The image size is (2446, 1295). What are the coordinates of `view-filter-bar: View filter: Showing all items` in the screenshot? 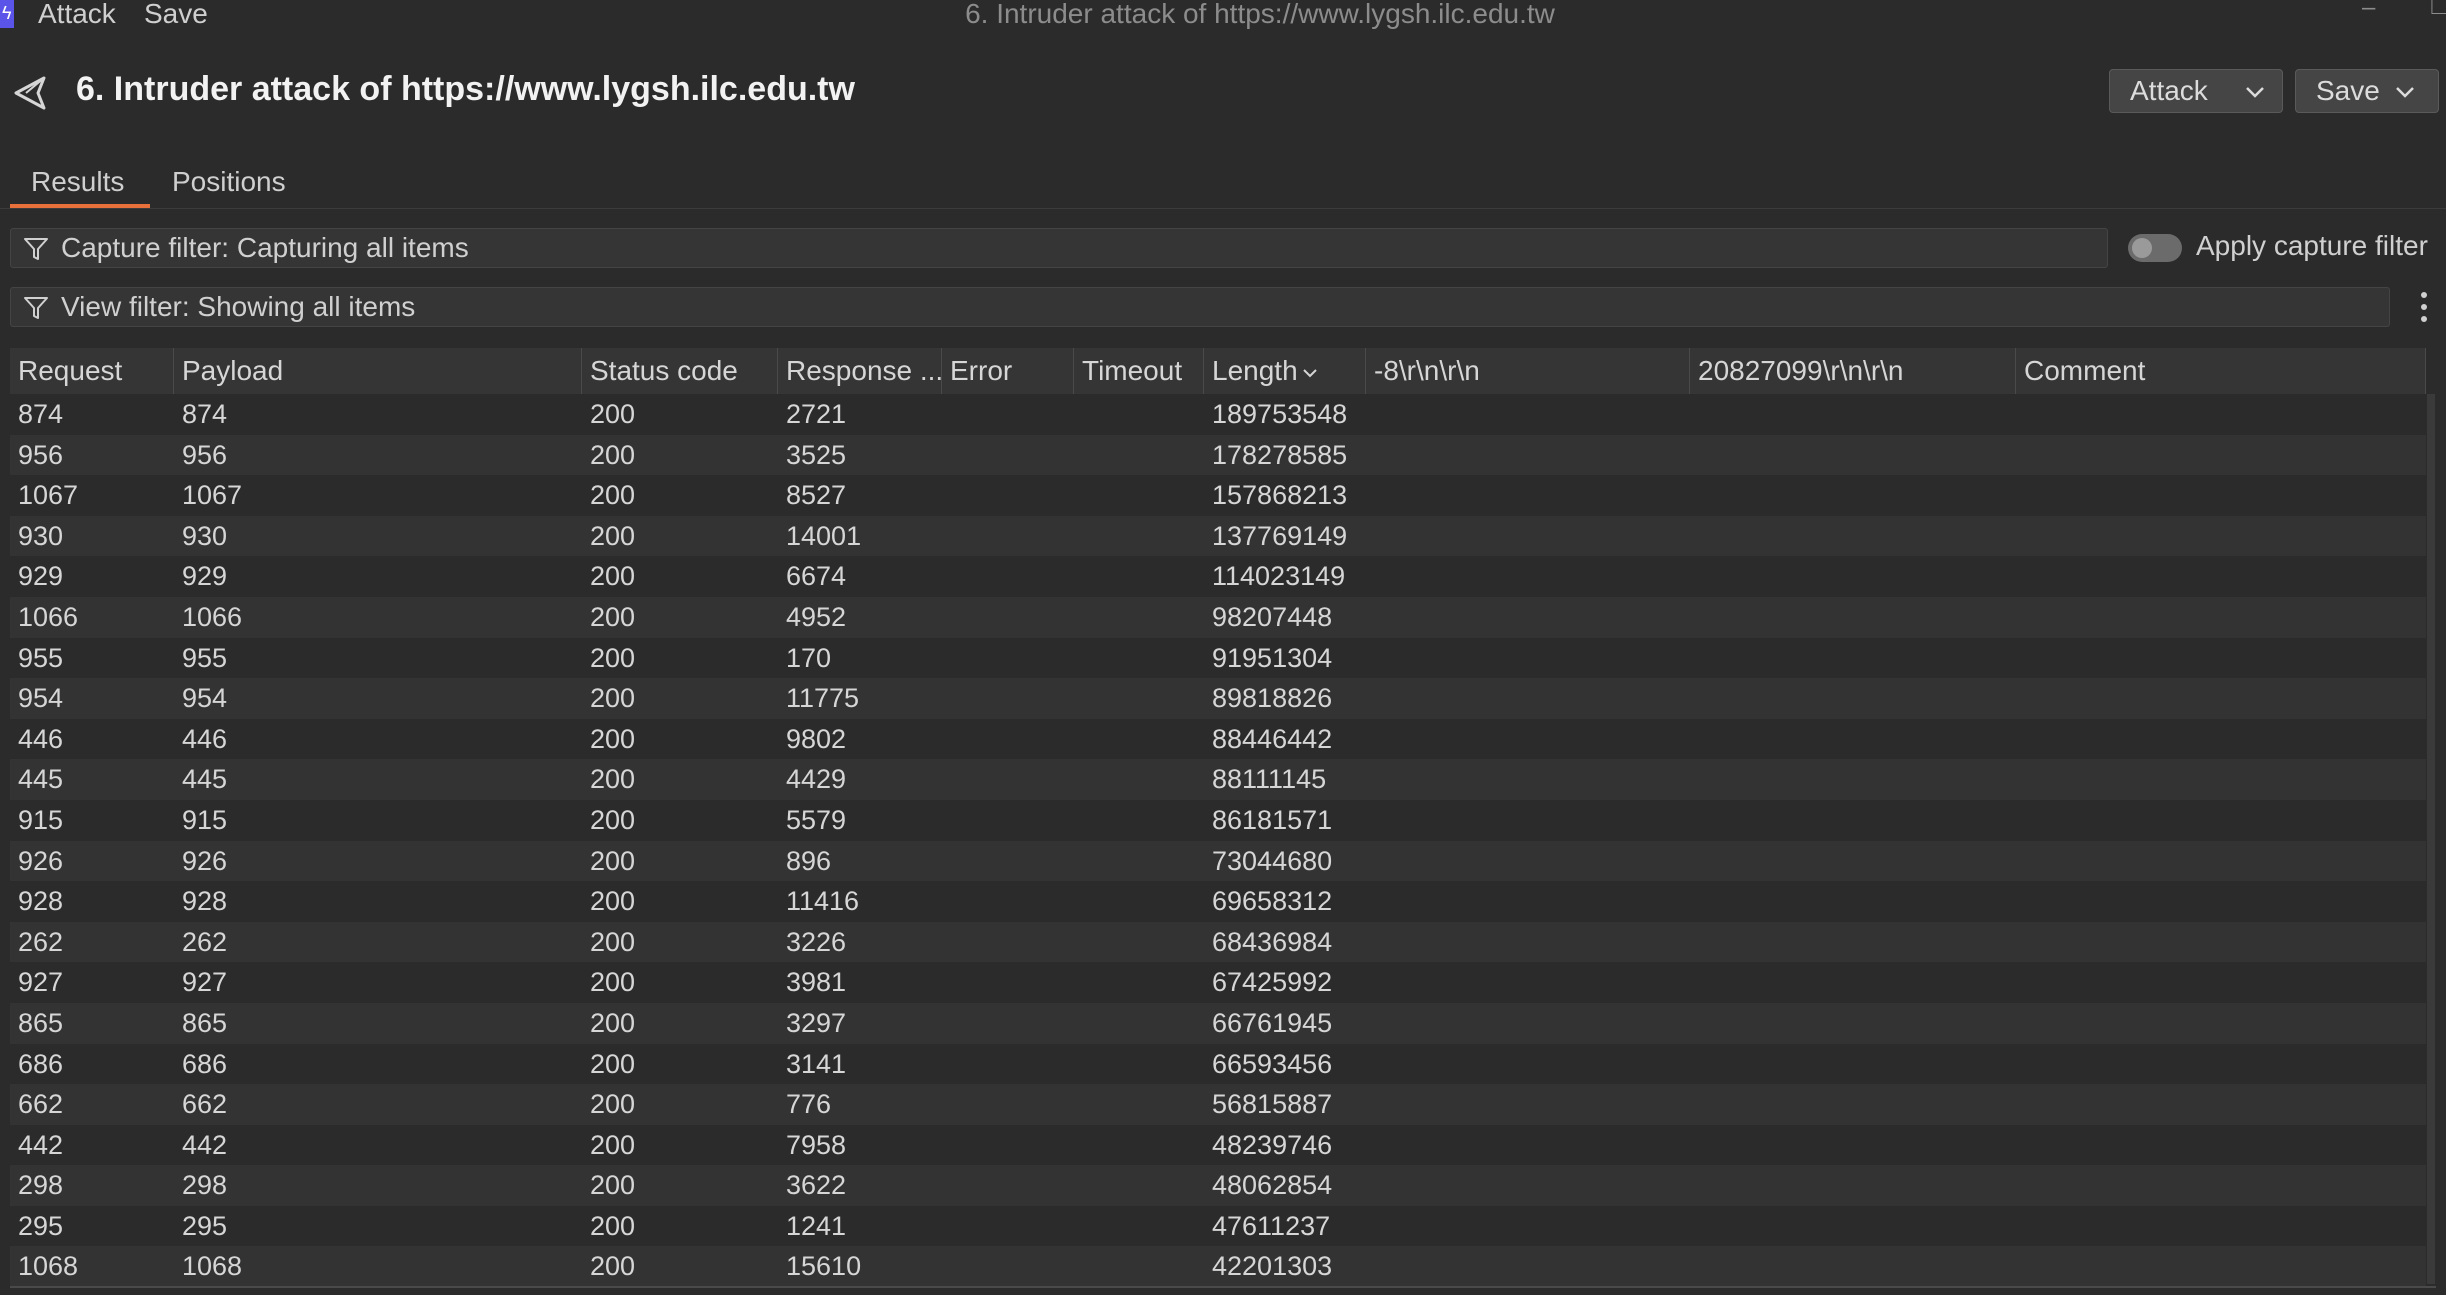 It's located at (1200, 307).